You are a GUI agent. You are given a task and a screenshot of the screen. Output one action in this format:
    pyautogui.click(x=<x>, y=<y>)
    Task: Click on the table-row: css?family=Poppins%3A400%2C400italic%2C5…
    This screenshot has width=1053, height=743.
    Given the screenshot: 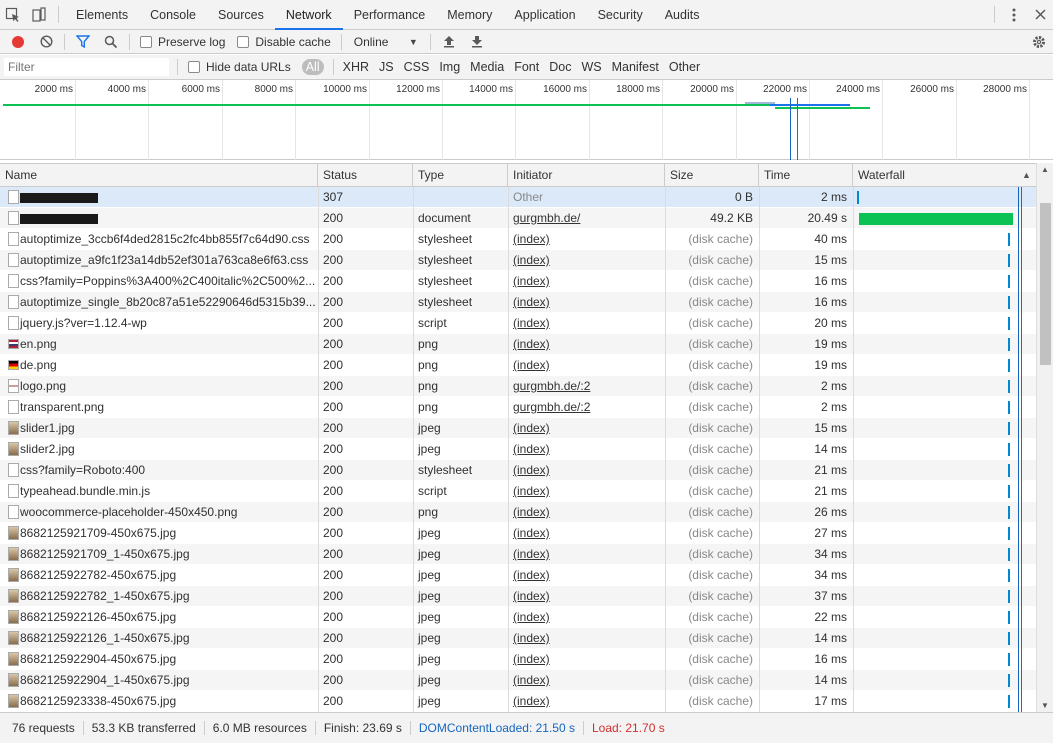 What is the action you would take?
    pyautogui.click(x=518, y=281)
    